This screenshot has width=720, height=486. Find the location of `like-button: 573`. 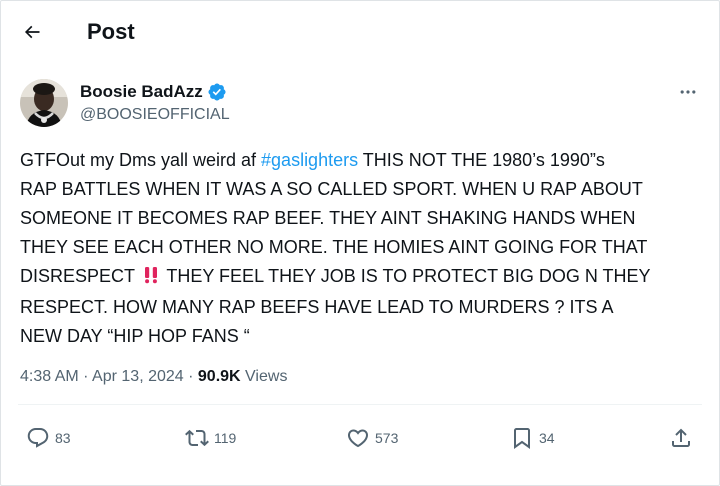

like-button: 573 is located at coordinates (372, 438).